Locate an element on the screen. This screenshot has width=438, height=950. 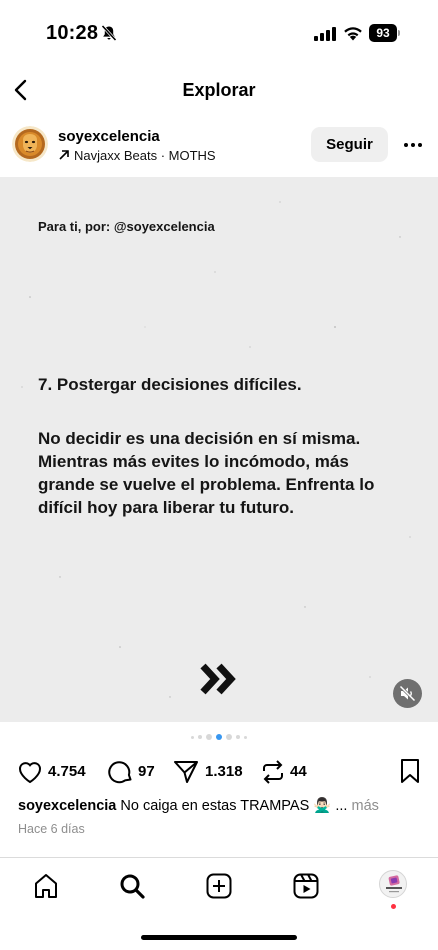
notification-dot is located at coordinates (393, 906).